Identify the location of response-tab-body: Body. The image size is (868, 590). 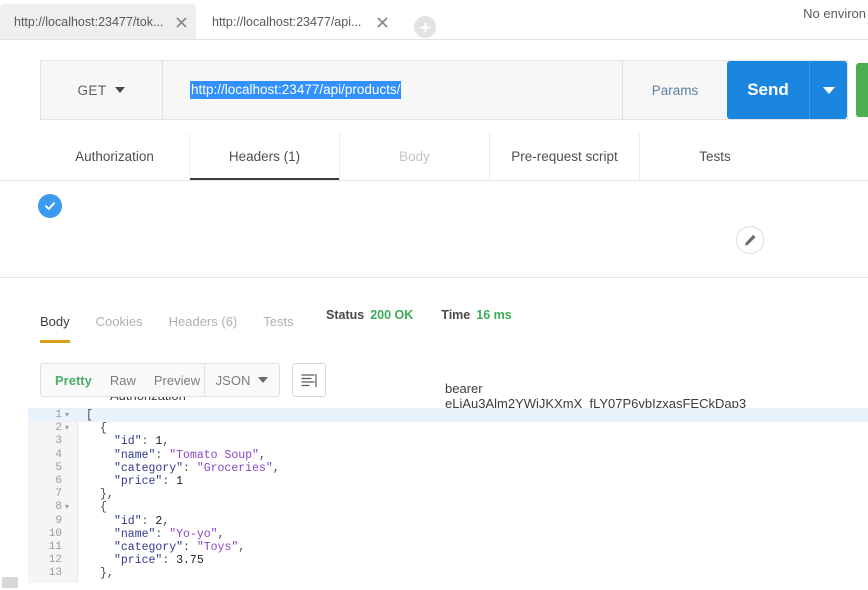
(55, 328).